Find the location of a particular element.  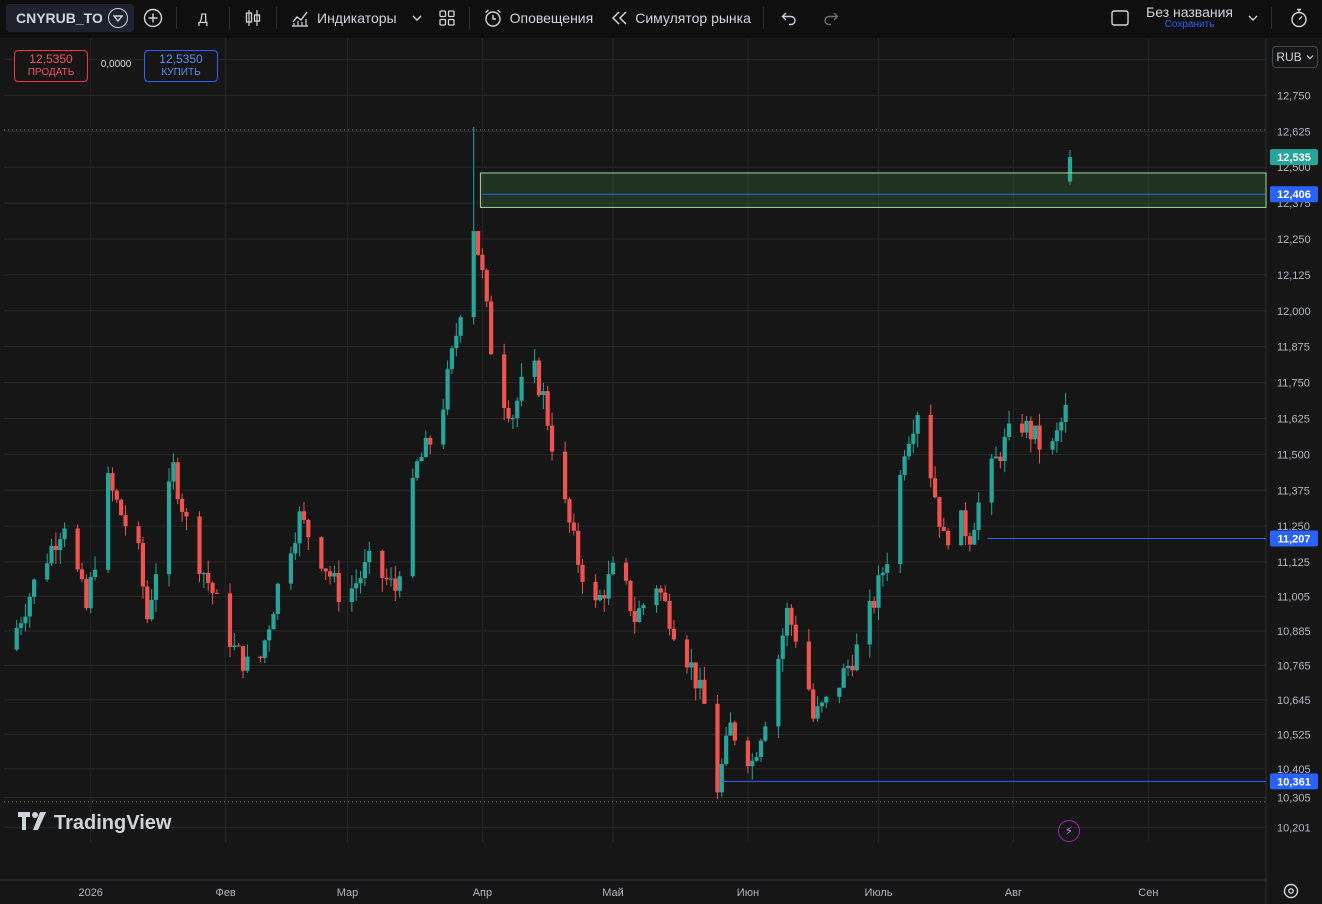

square-icon is located at coordinates (1120, 18).